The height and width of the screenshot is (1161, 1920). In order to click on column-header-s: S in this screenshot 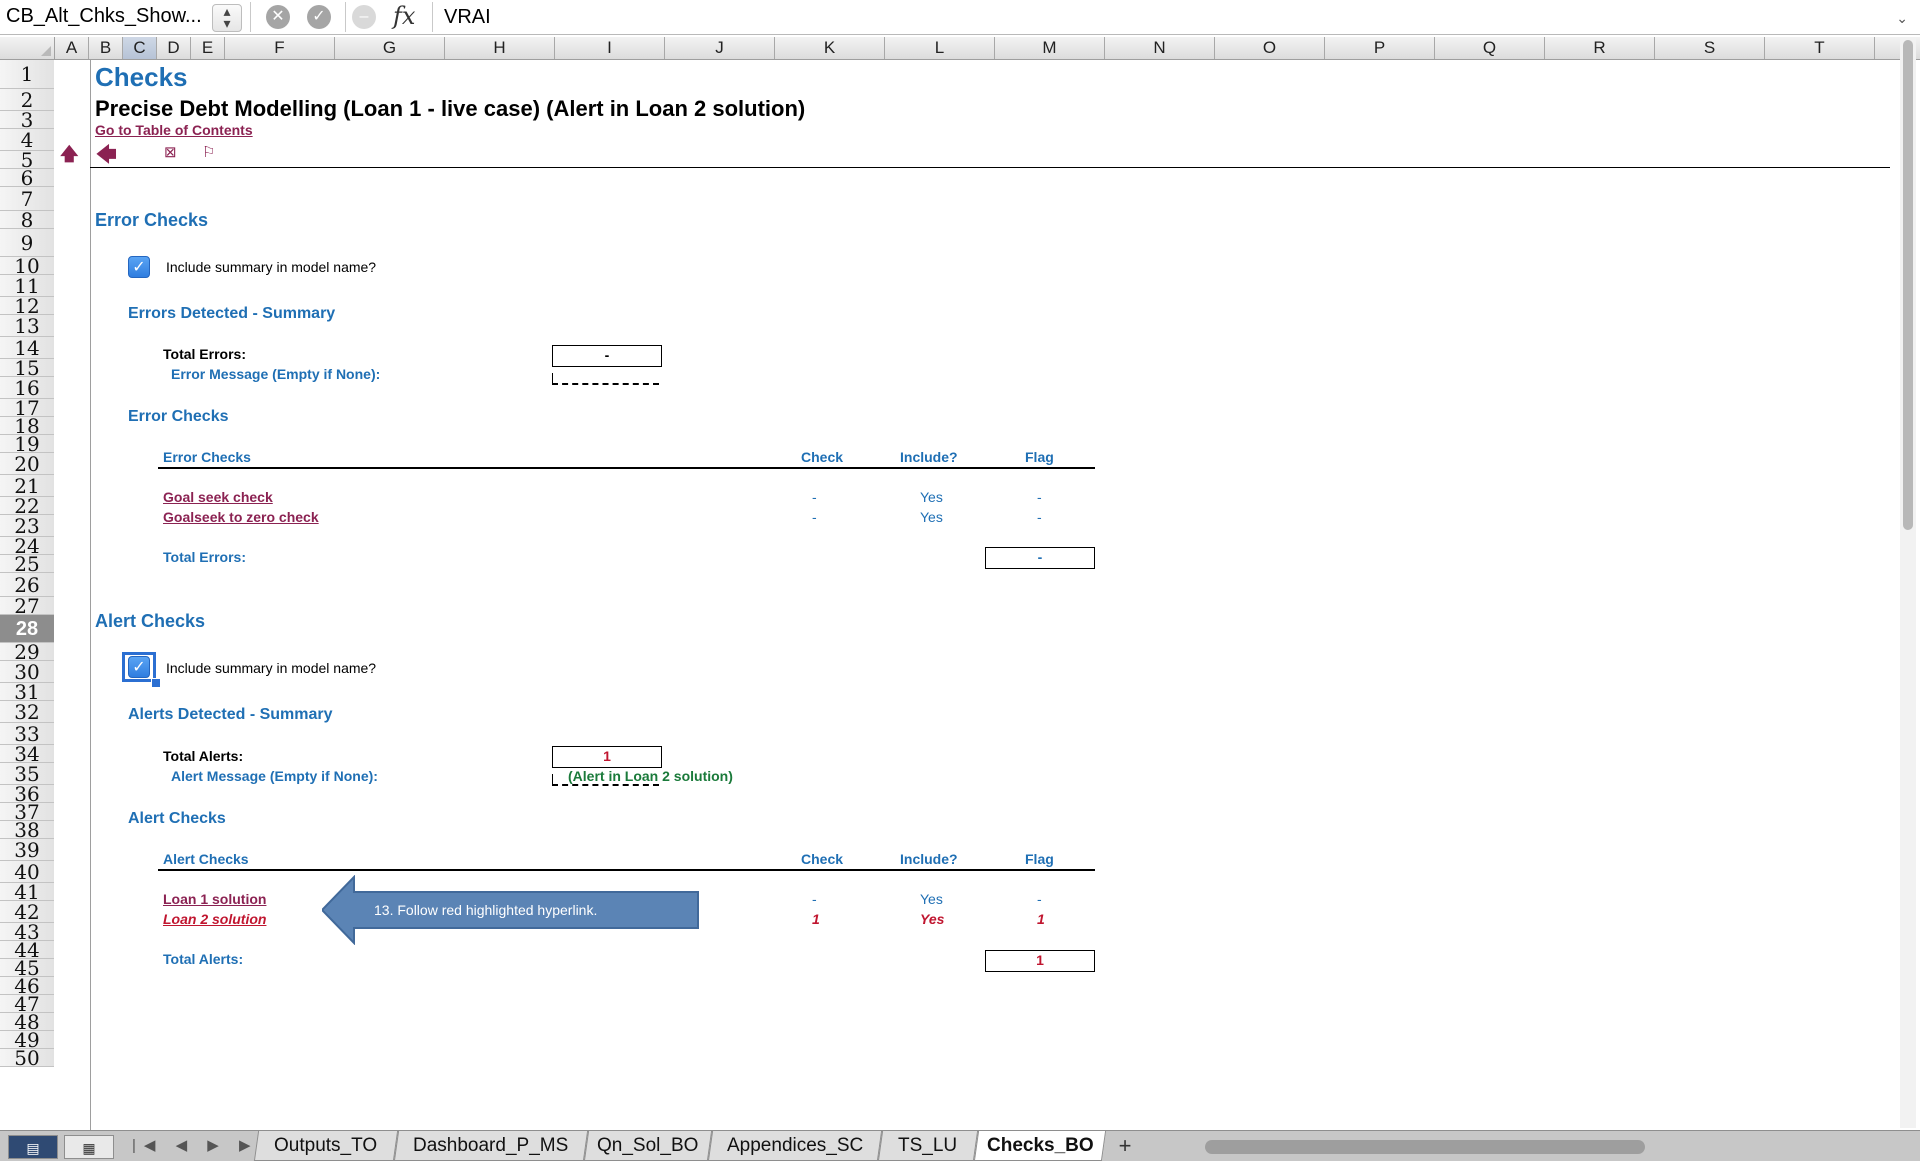, I will do `click(1710, 48)`.